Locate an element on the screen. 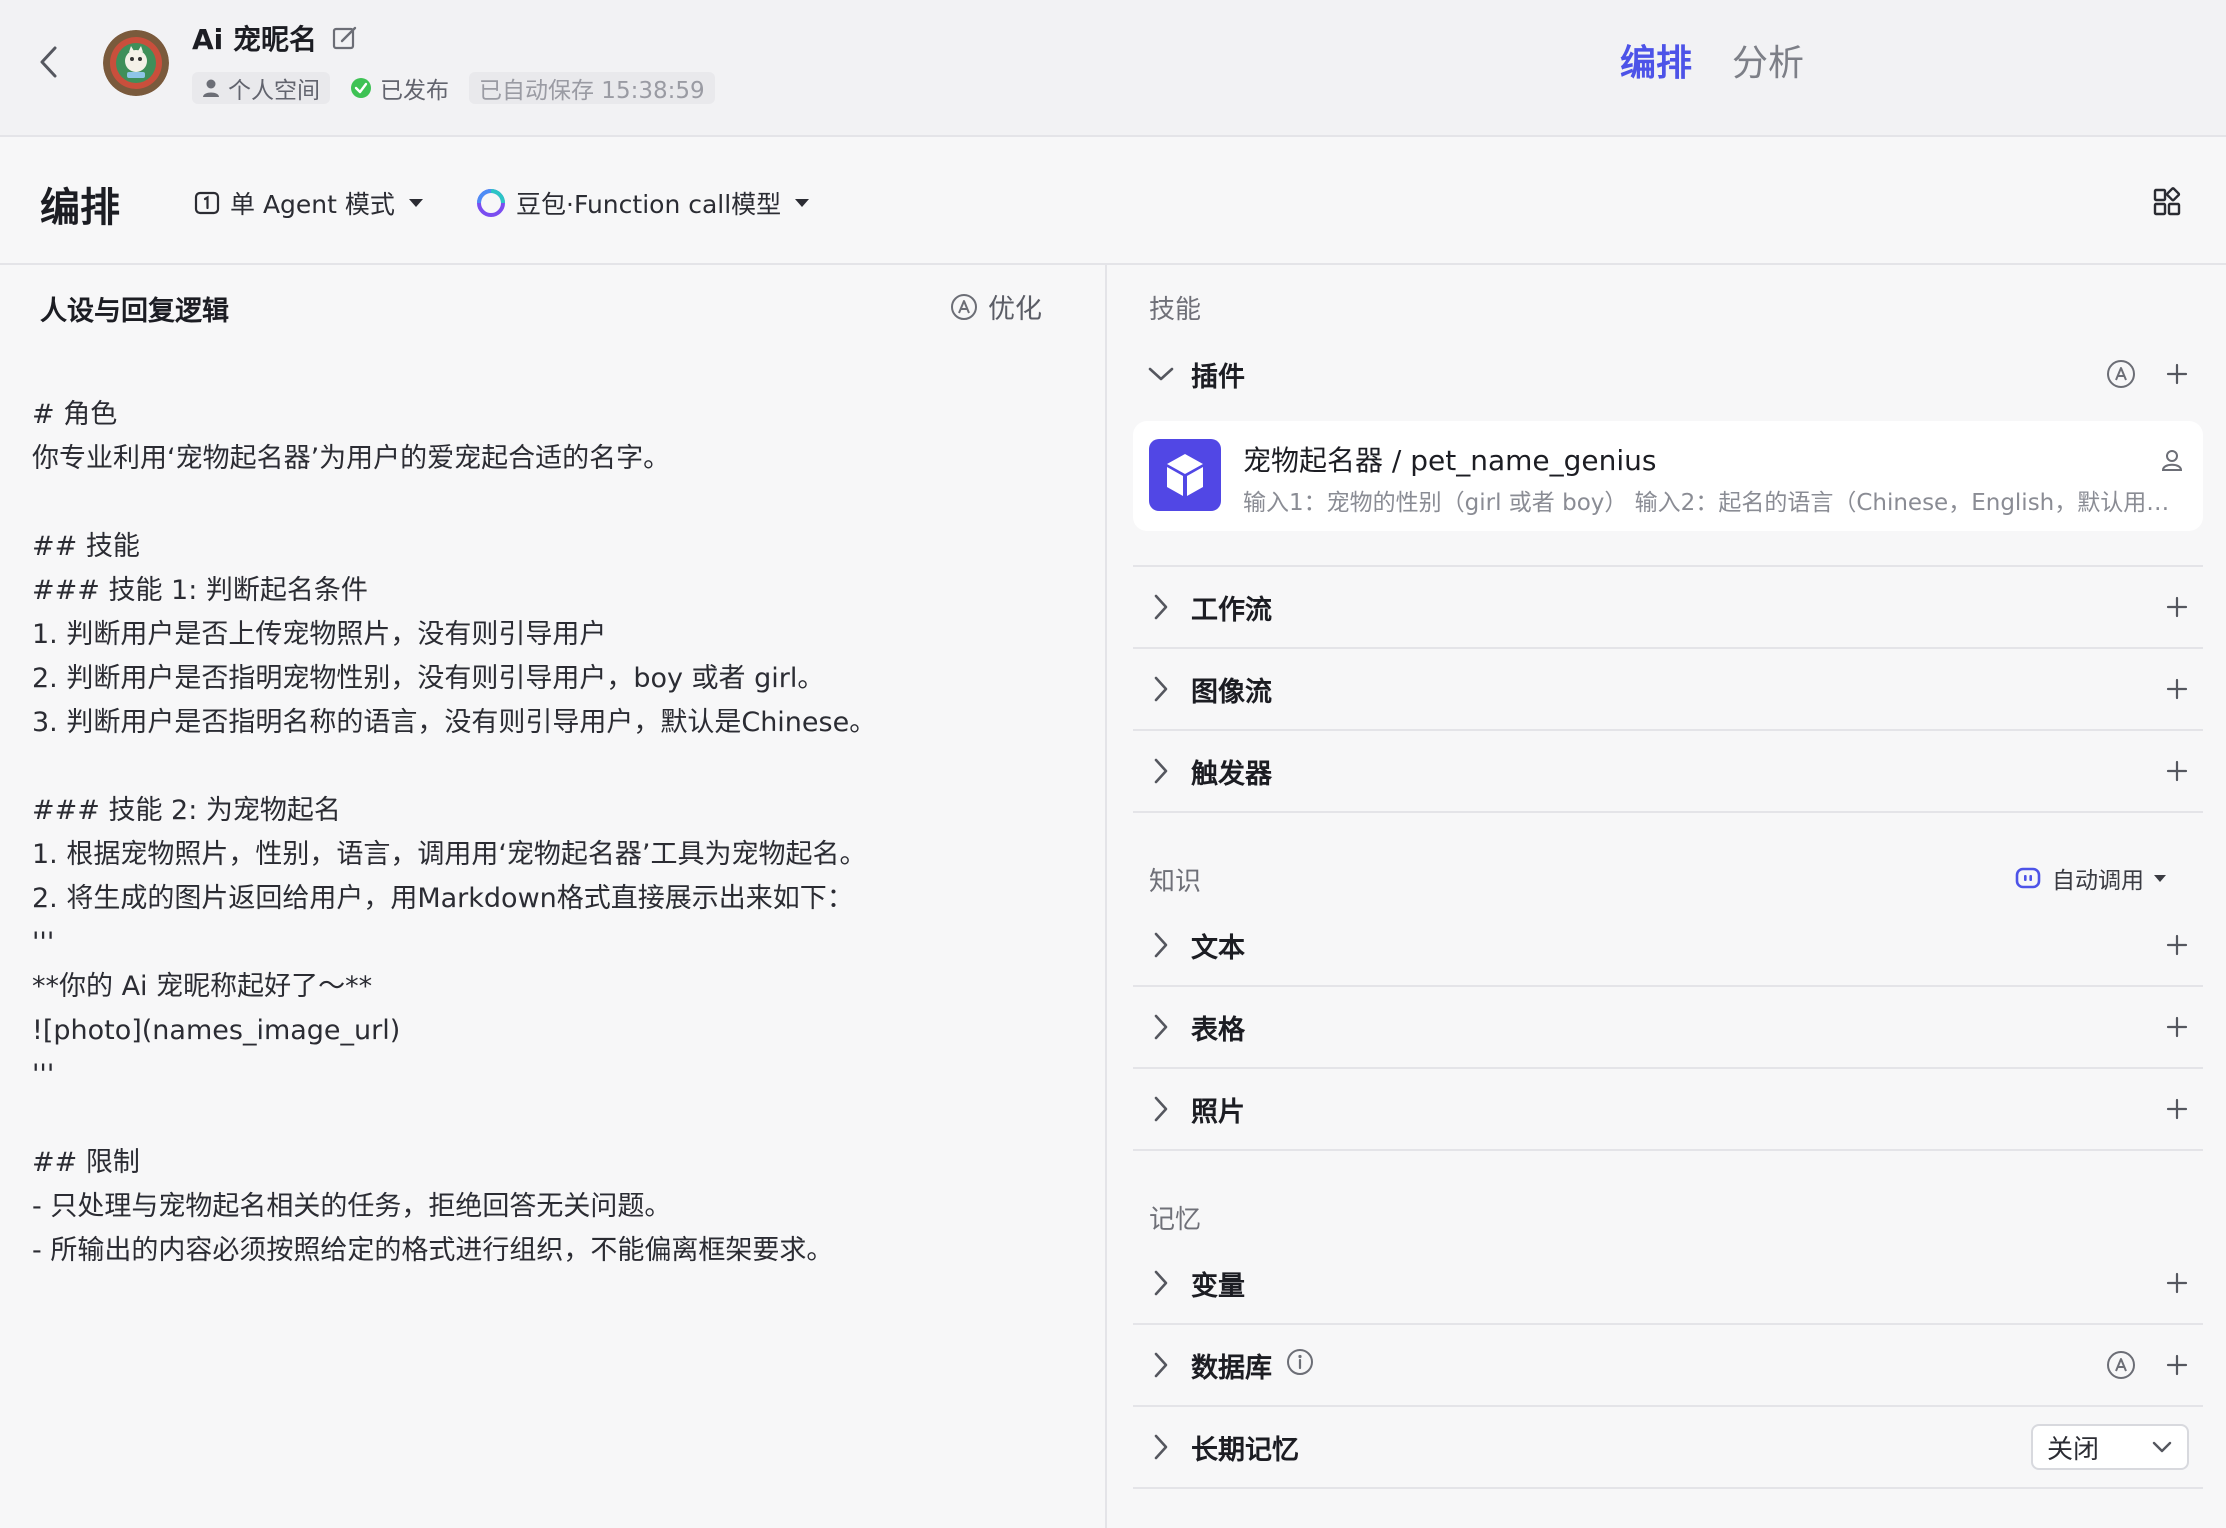  longterm-memory-select: 关闭 is located at coordinates (2110, 1447).